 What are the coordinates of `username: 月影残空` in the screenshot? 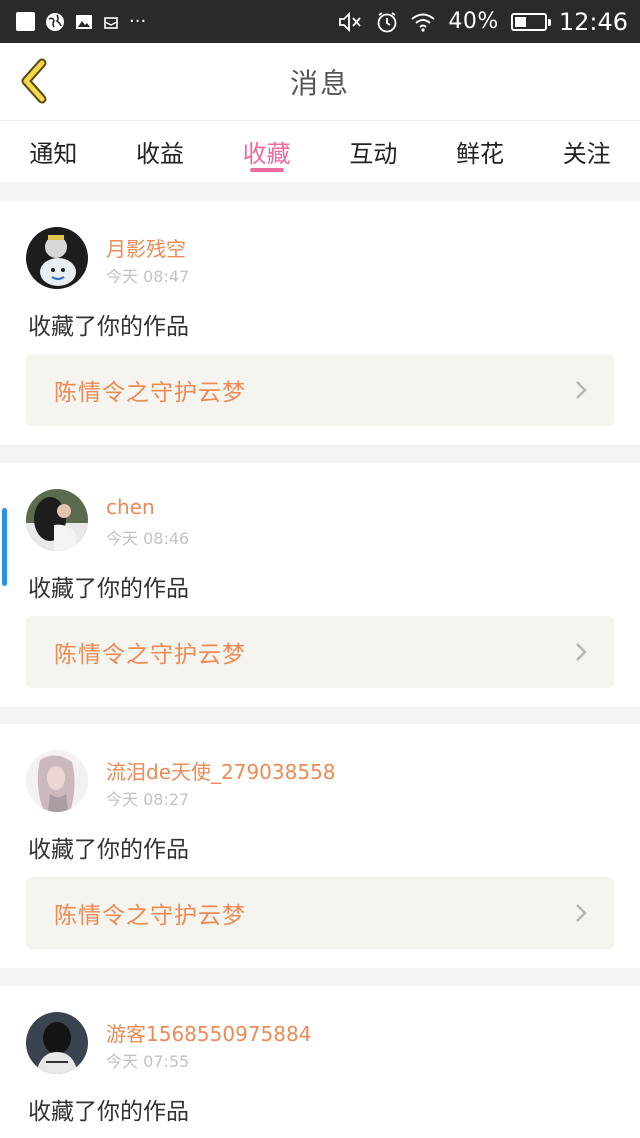 It's located at (146, 247).